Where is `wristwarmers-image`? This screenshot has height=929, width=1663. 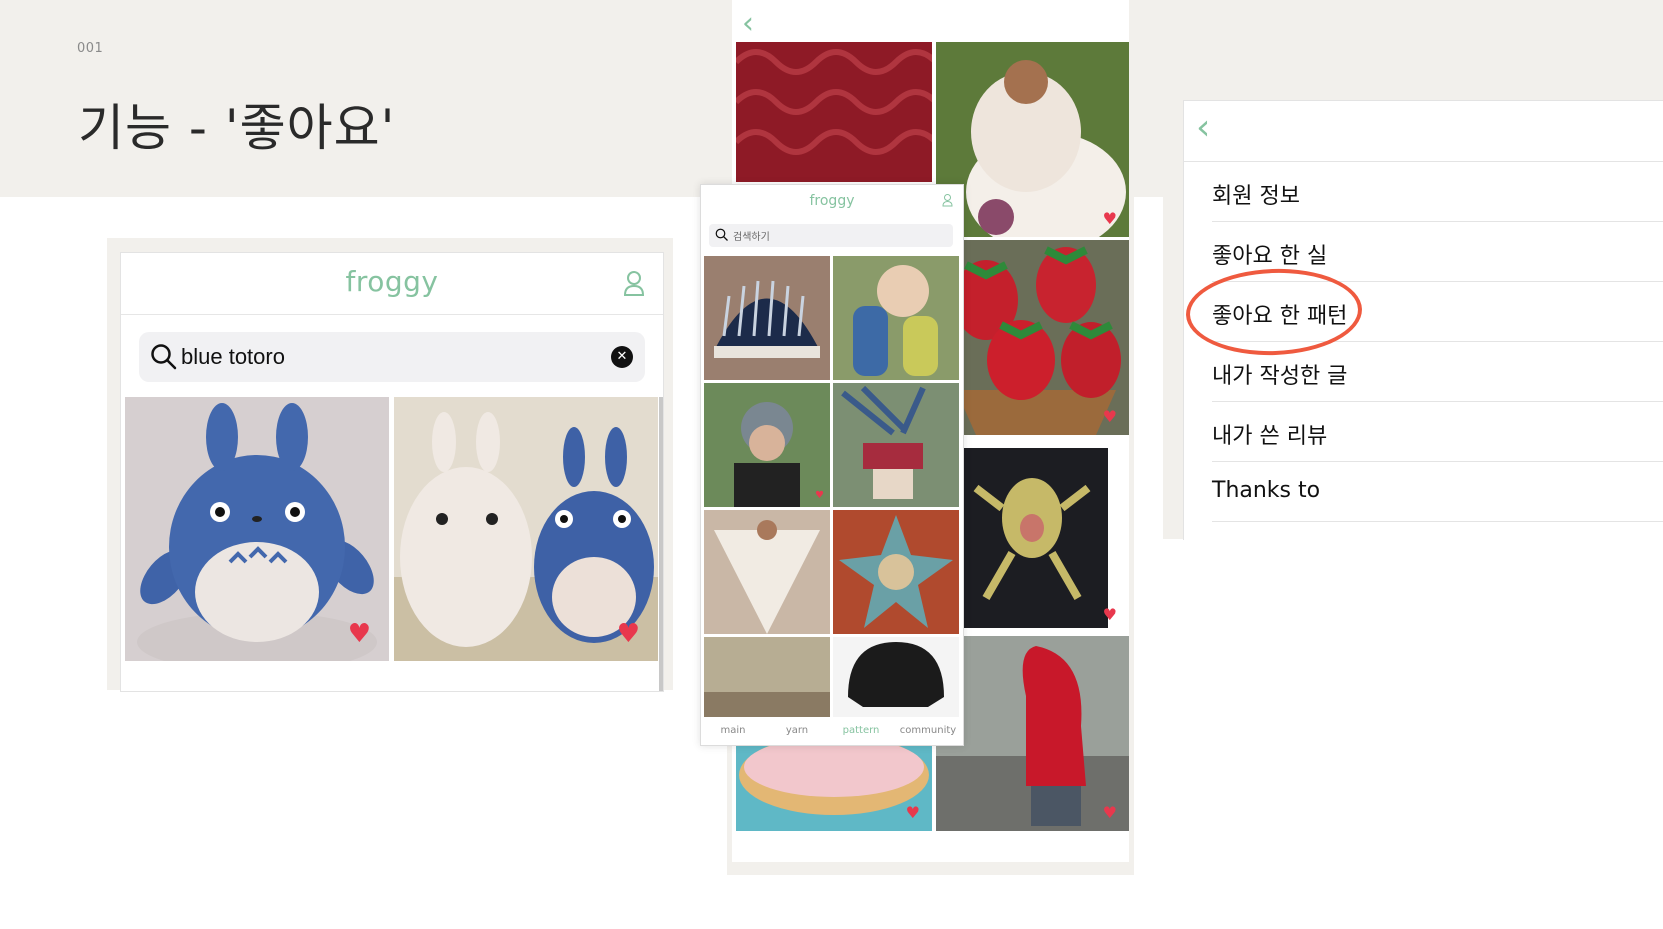
wristwarmers-image is located at coordinates (896, 445).